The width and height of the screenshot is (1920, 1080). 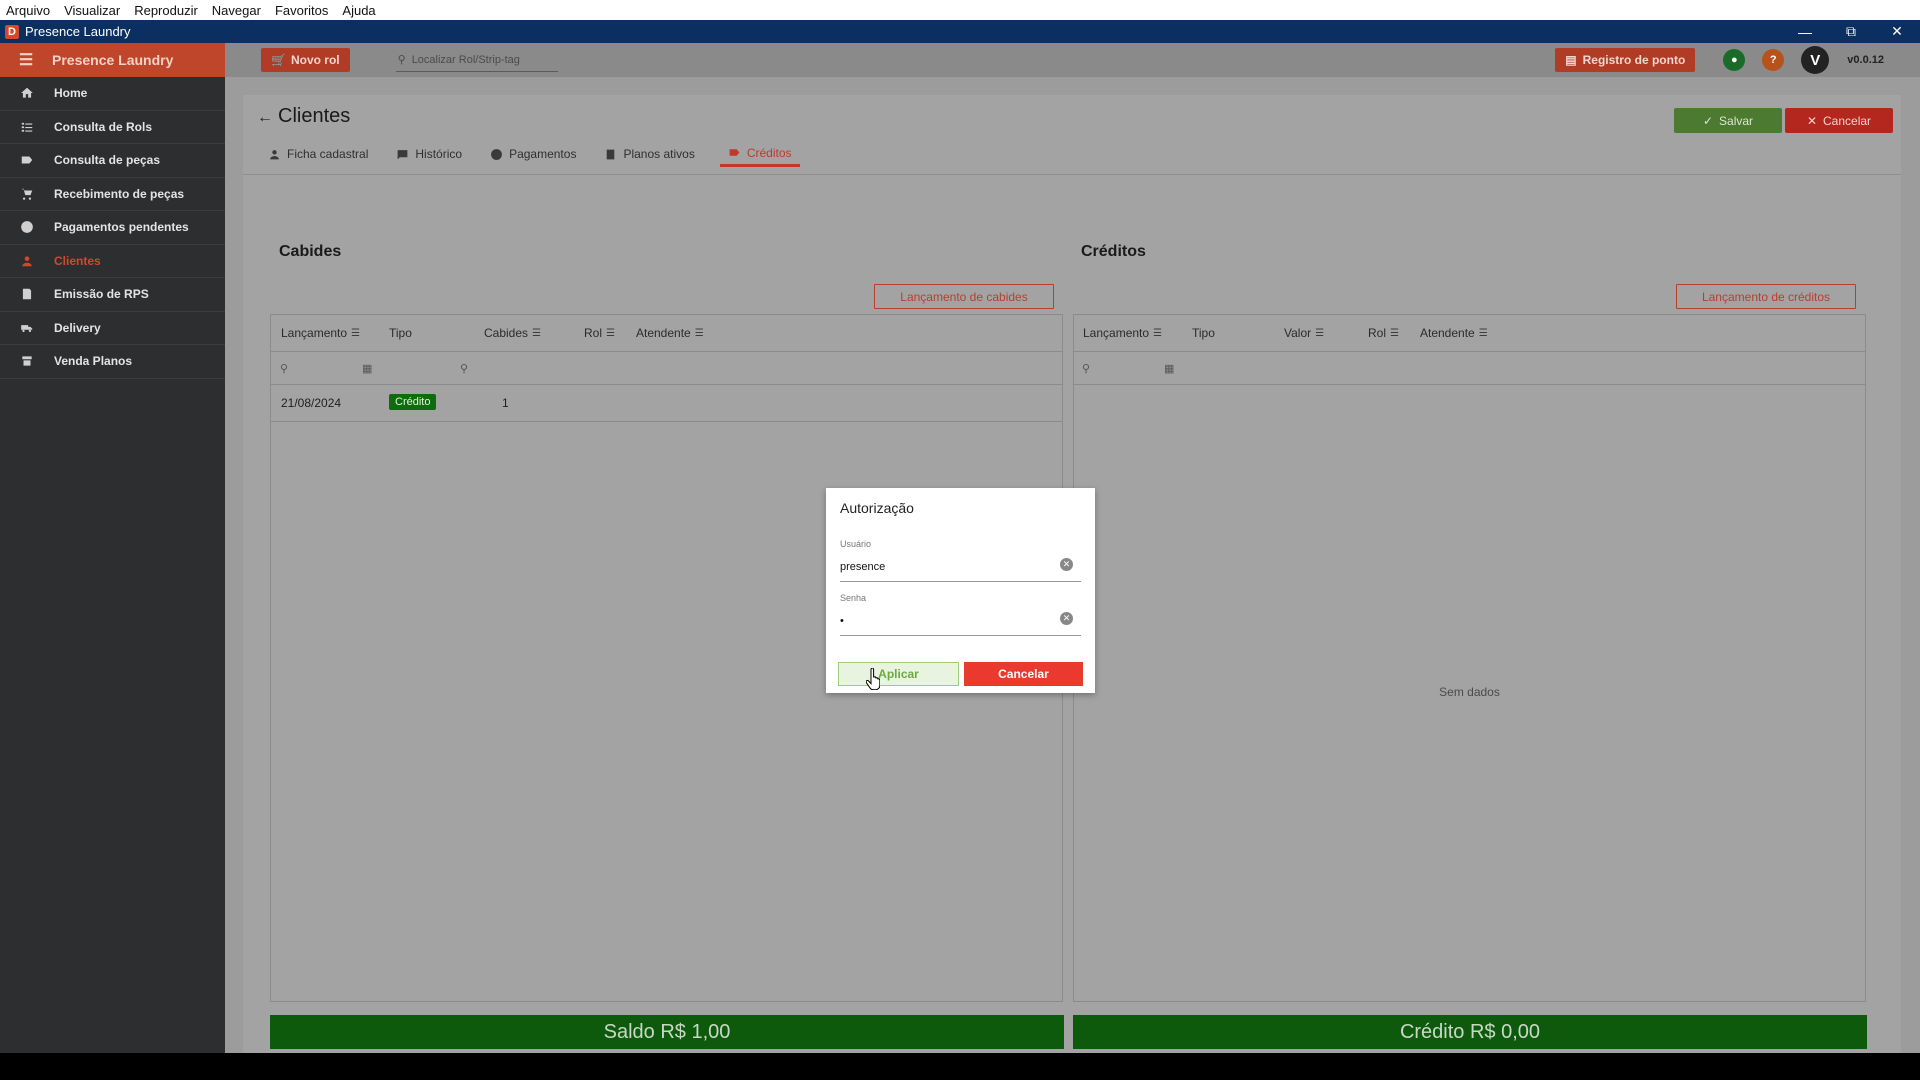 I want to click on back-arrow-icon: ←, so click(x=265, y=118).